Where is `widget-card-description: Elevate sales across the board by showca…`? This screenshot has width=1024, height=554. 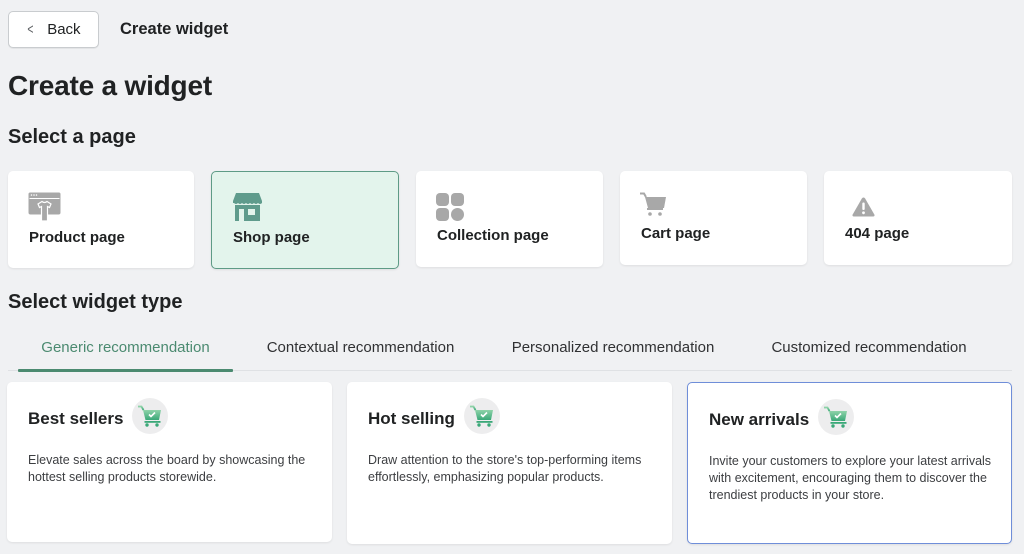 widget-card-description: Elevate sales across the board by showca… is located at coordinates (167, 468).